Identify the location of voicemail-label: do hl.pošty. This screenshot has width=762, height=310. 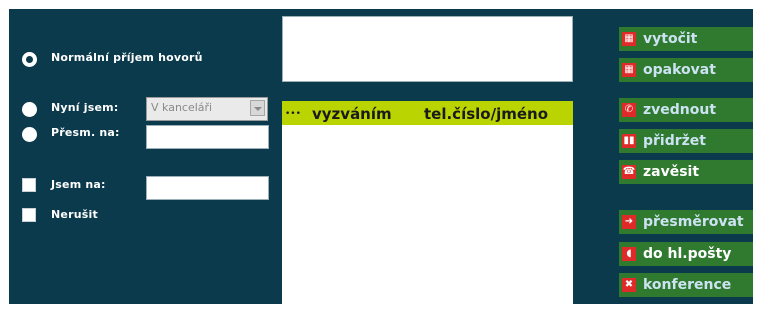
(687, 254).